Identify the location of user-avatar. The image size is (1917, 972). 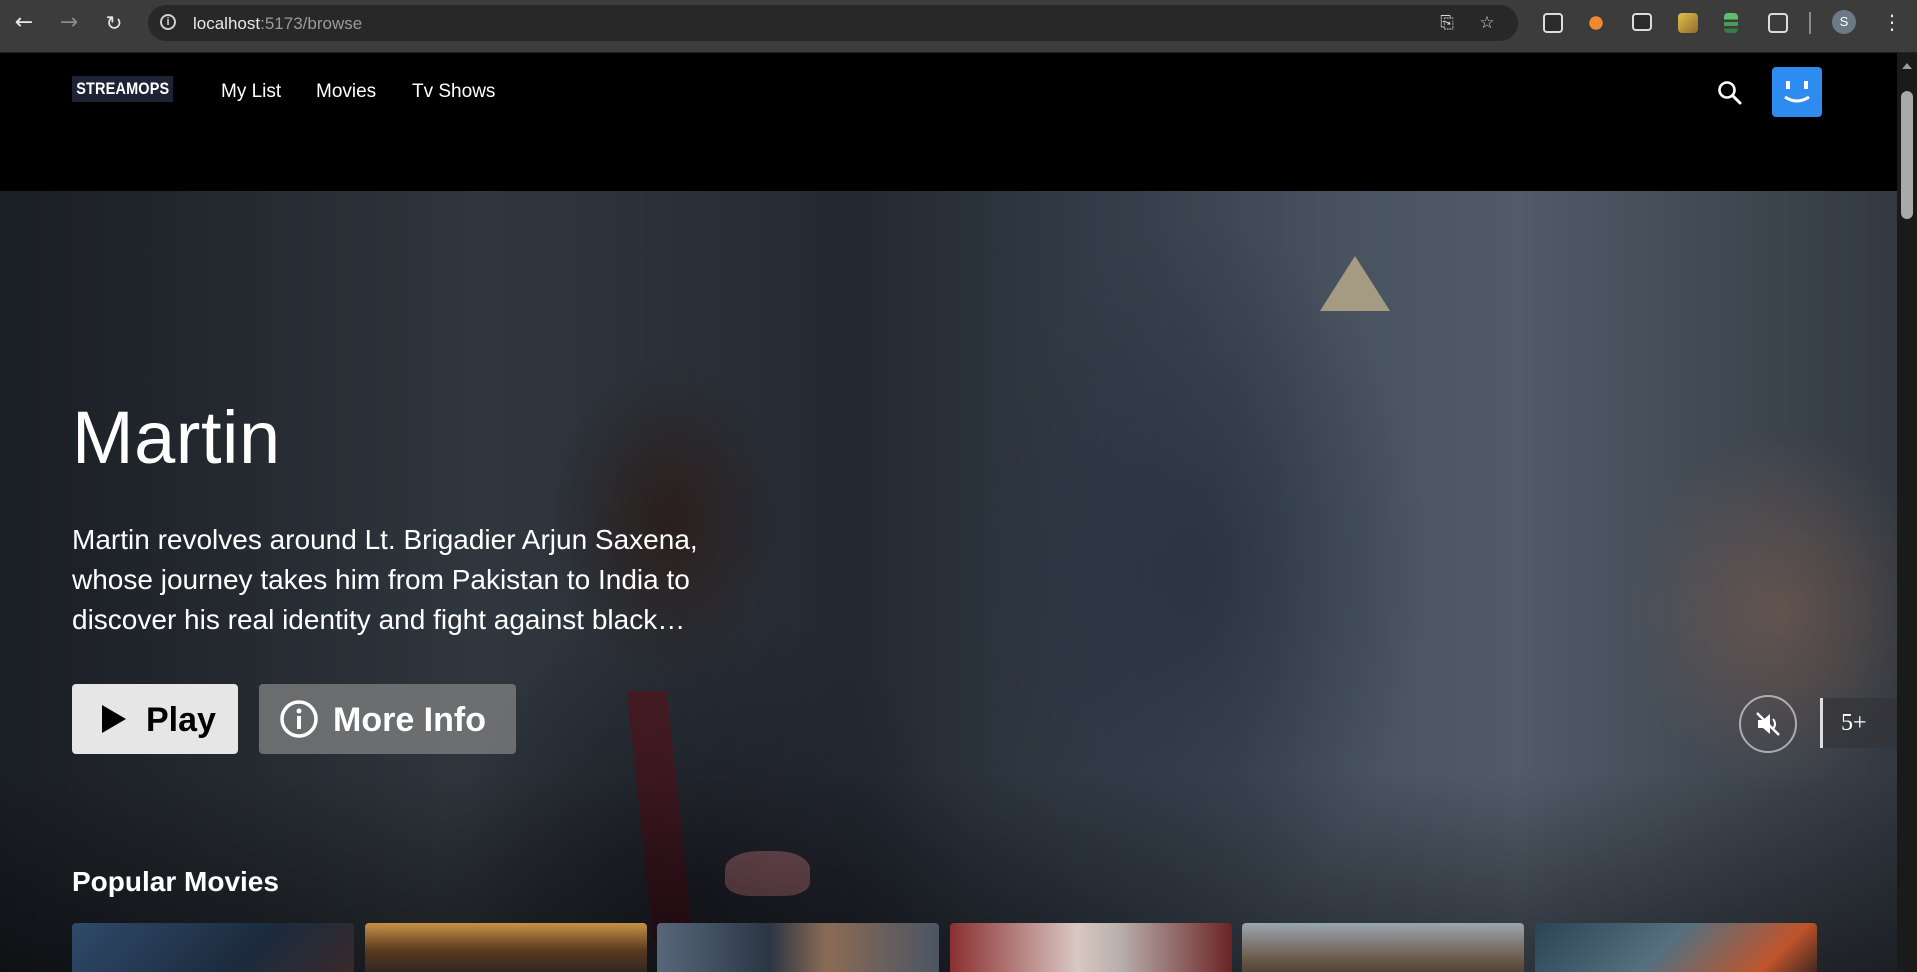
(1797, 92).